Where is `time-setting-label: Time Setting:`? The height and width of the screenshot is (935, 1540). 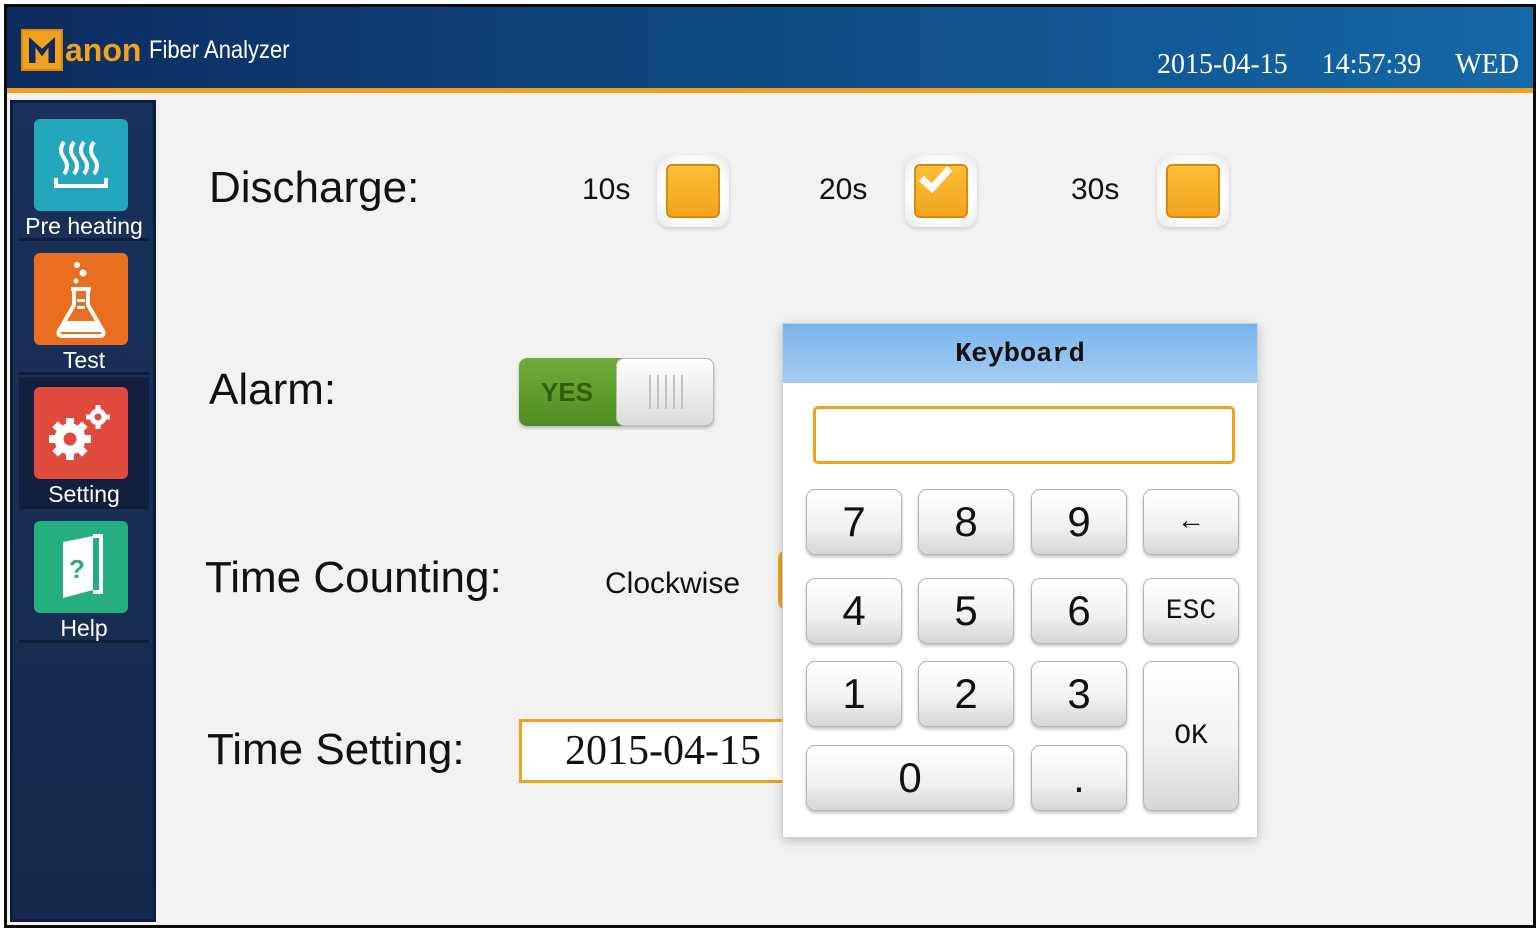
time-setting-label: Time Setting: is located at coordinates (336, 749).